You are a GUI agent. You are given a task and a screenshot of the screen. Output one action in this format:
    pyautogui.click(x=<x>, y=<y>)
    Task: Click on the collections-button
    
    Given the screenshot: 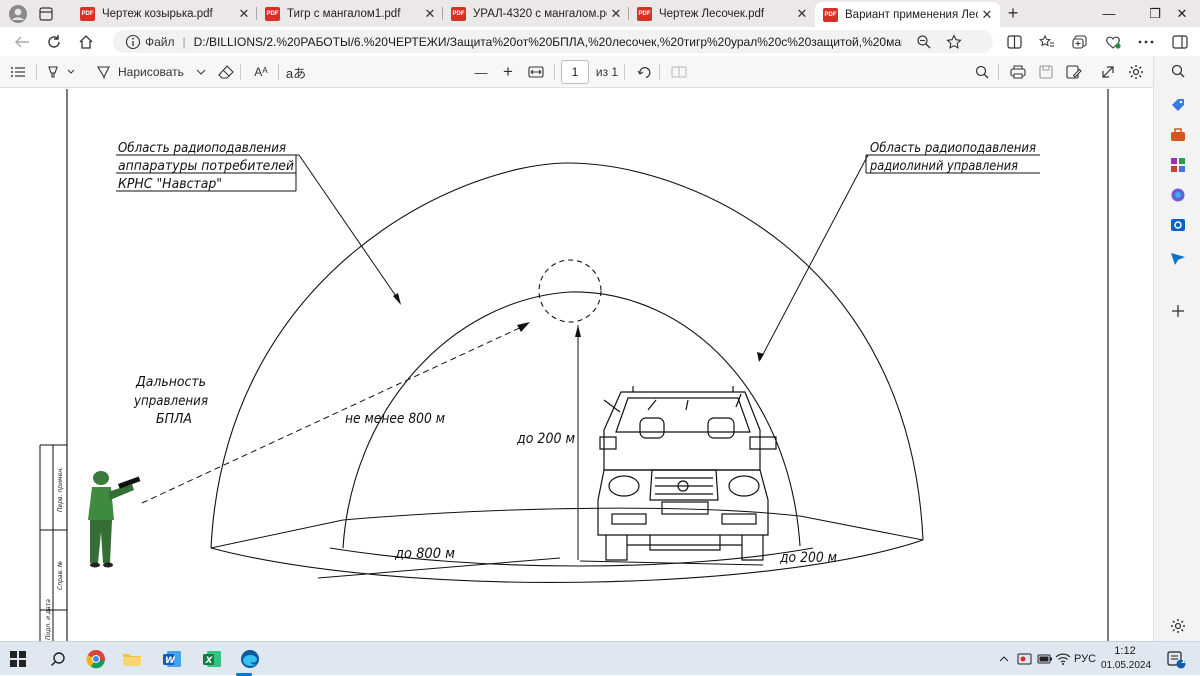 What is the action you would take?
    pyautogui.click(x=1080, y=41)
    